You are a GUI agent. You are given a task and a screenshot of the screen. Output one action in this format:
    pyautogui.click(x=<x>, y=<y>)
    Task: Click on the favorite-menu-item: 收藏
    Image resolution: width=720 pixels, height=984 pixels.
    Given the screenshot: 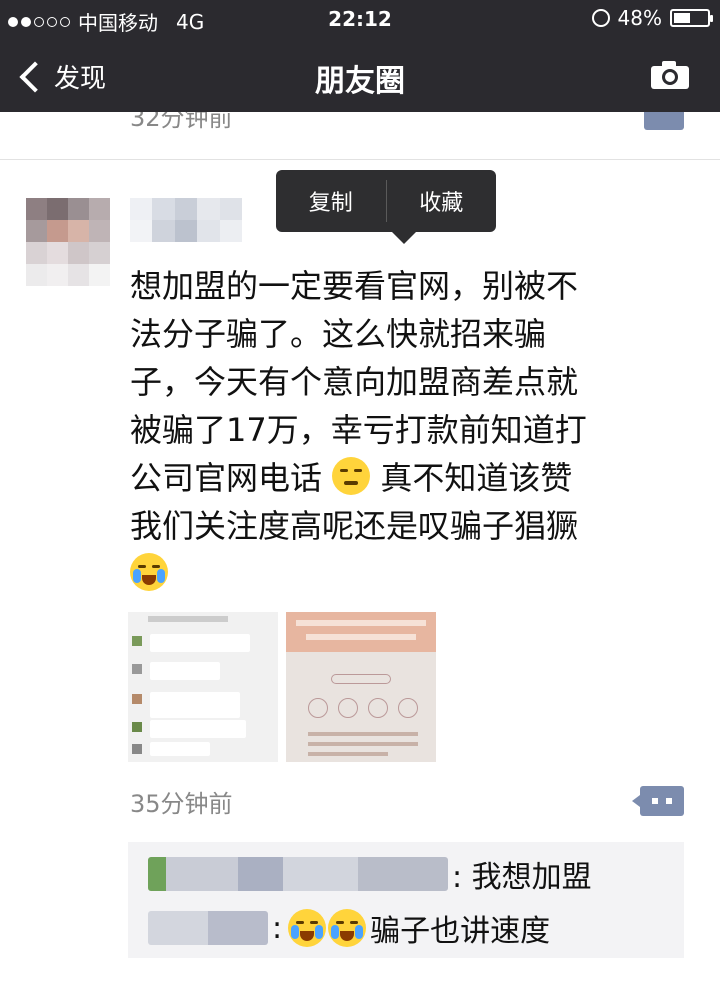 What is the action you would take?
    pyautogui.click(x=442, y=201)
    